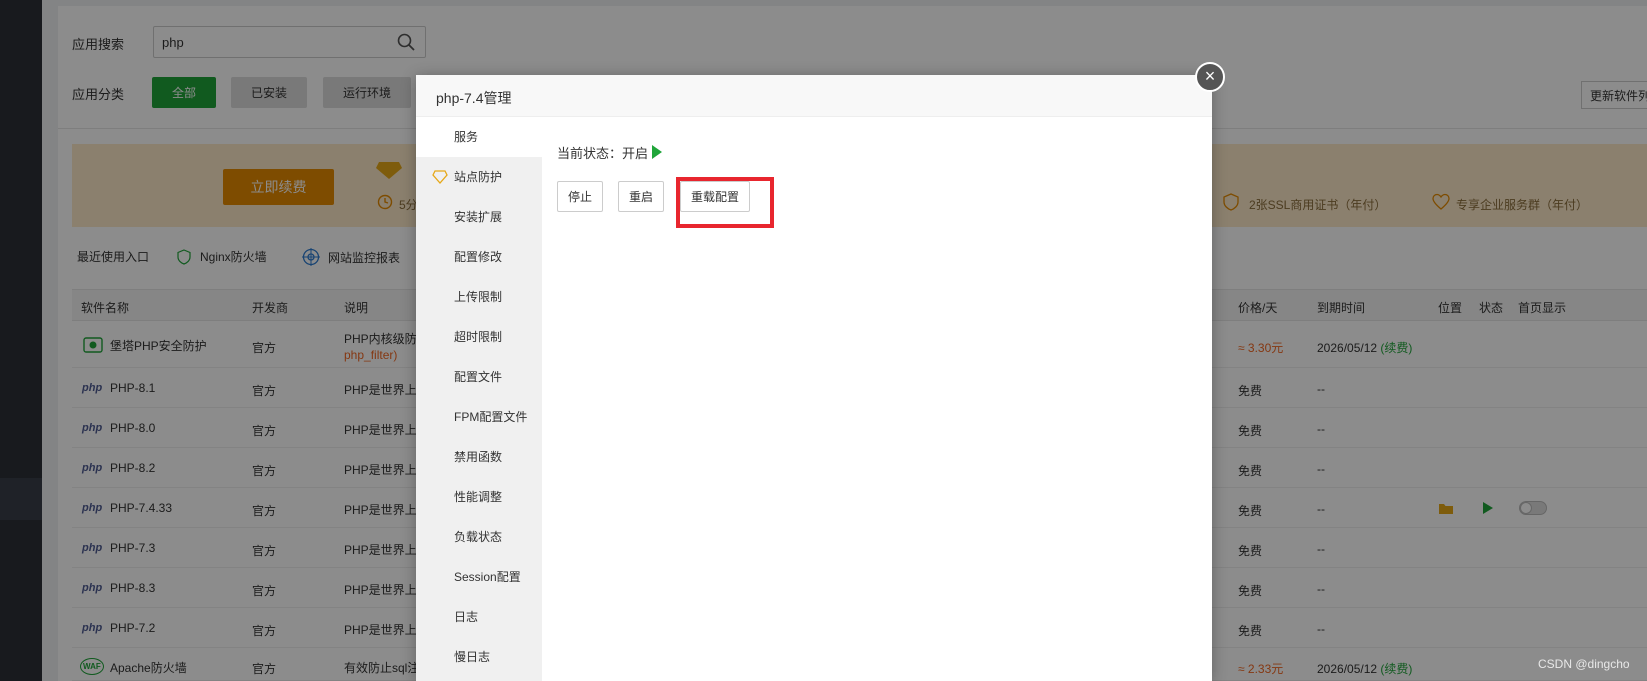 The image size is (1647, 681). Describe the element at coordinates (479, 217) in the screenshot. I see `menu-install-extension: 安装扩展` at that location.